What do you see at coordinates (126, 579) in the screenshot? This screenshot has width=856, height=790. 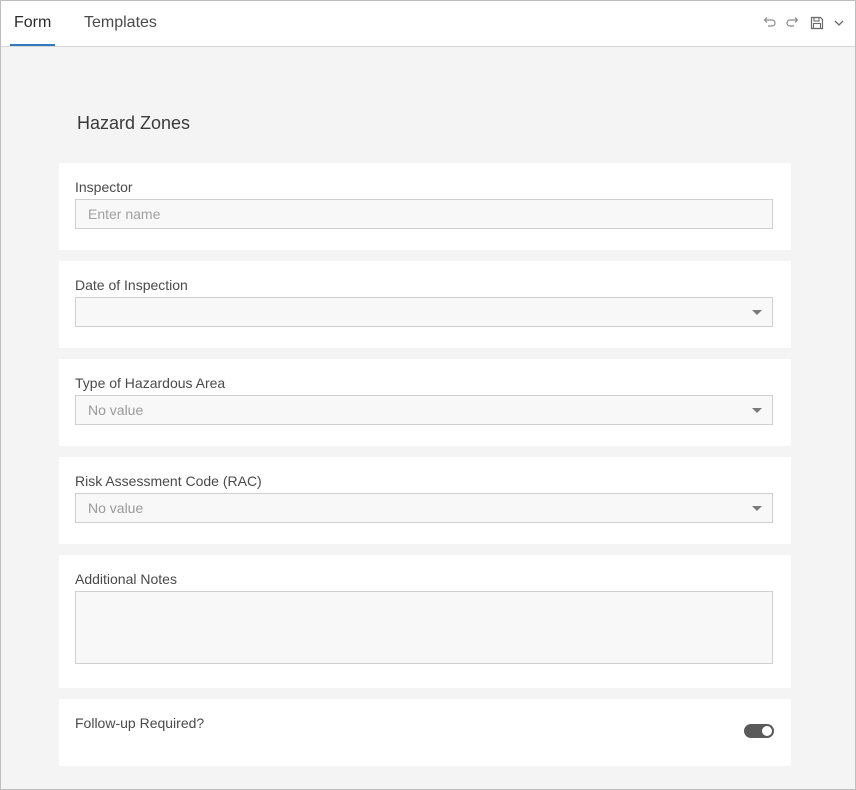 I see `notes-label: Additional Notes` at bounding box center [126, 579].